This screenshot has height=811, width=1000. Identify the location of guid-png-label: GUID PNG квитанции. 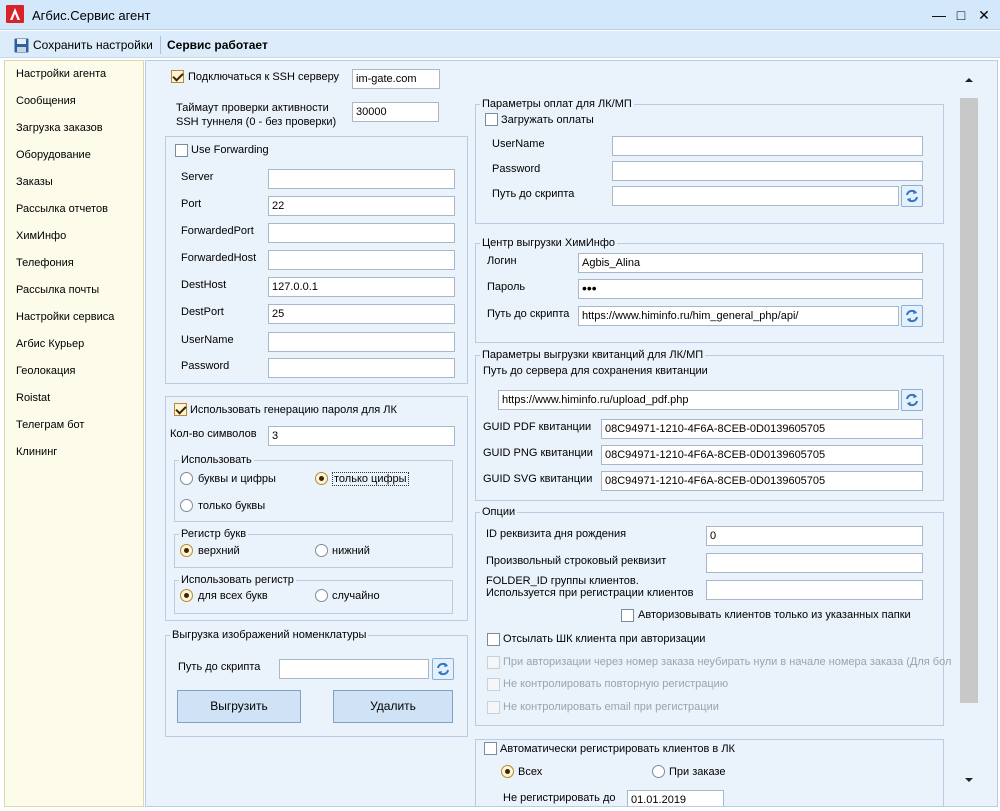
(538, 453).